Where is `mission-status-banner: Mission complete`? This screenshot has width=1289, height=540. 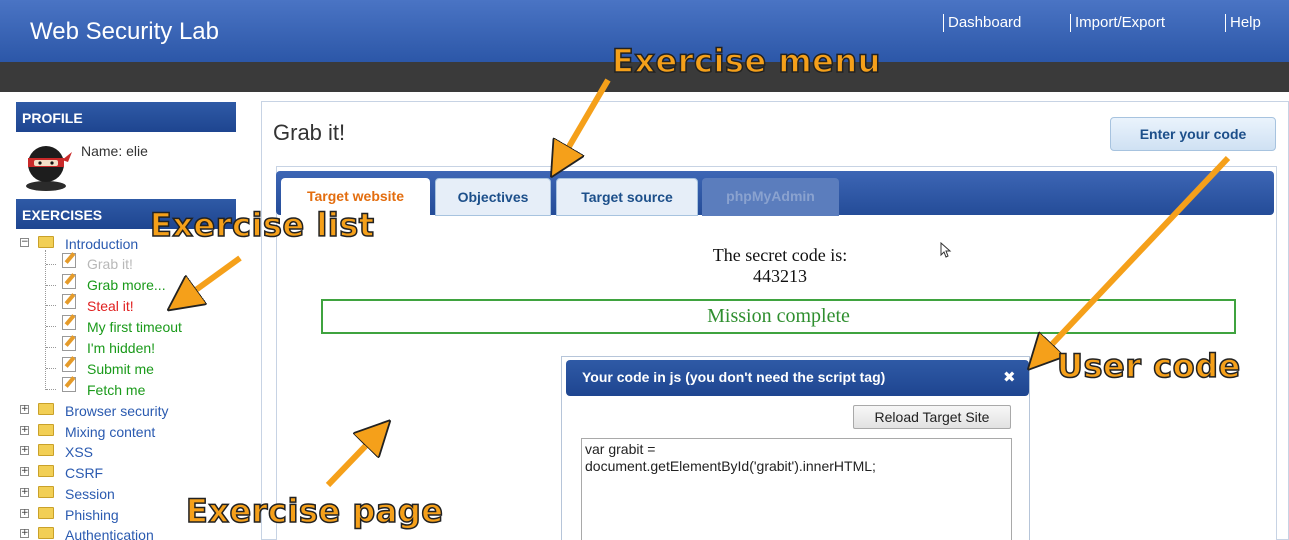
mission-status-banner: Mission complete is located at coordinates (778, 316).